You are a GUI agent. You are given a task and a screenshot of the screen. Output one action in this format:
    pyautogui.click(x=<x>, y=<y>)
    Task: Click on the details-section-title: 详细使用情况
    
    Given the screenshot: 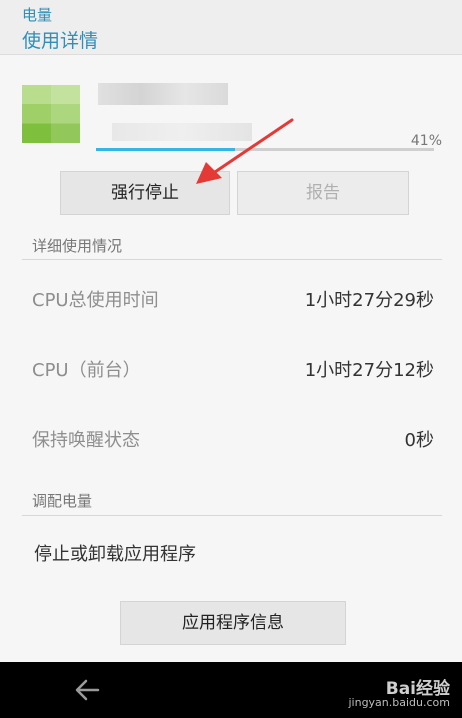 What is the action you would take?
    pyautogui.click(x=77, y=246)
    